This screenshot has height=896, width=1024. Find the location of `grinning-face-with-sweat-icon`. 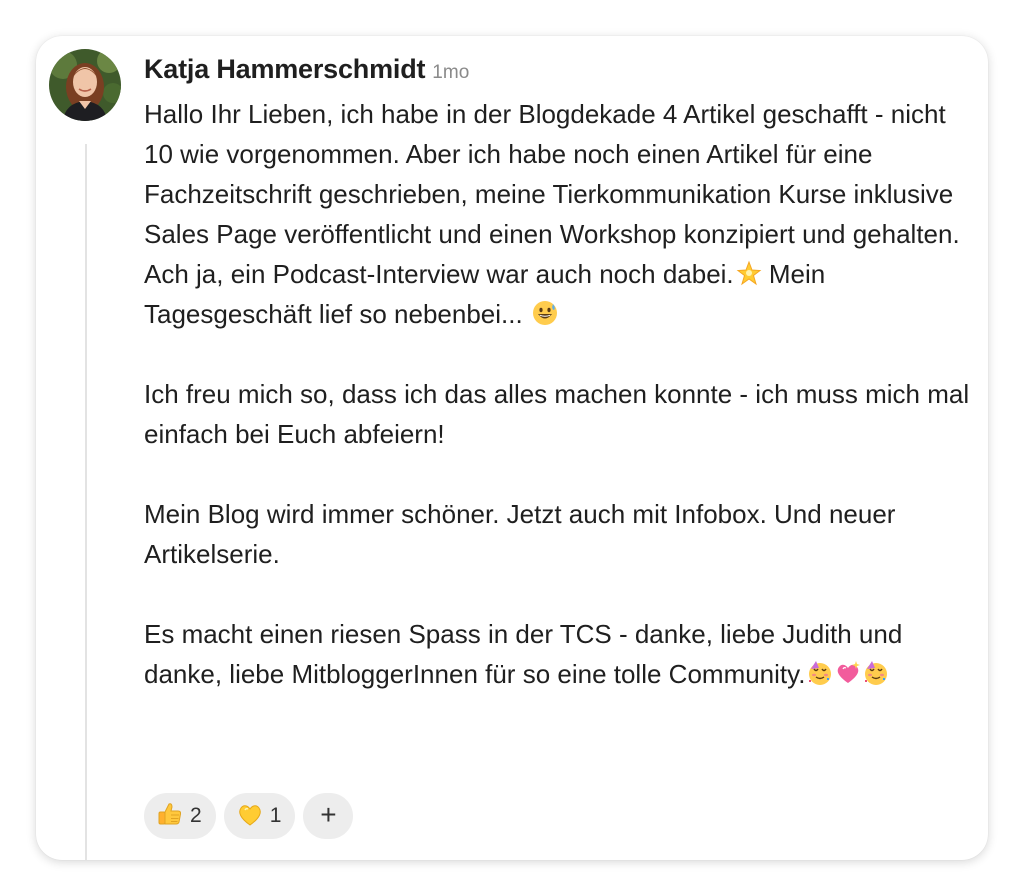

grinning-face-with-sweat-icon is located at coordinates (545, 313).